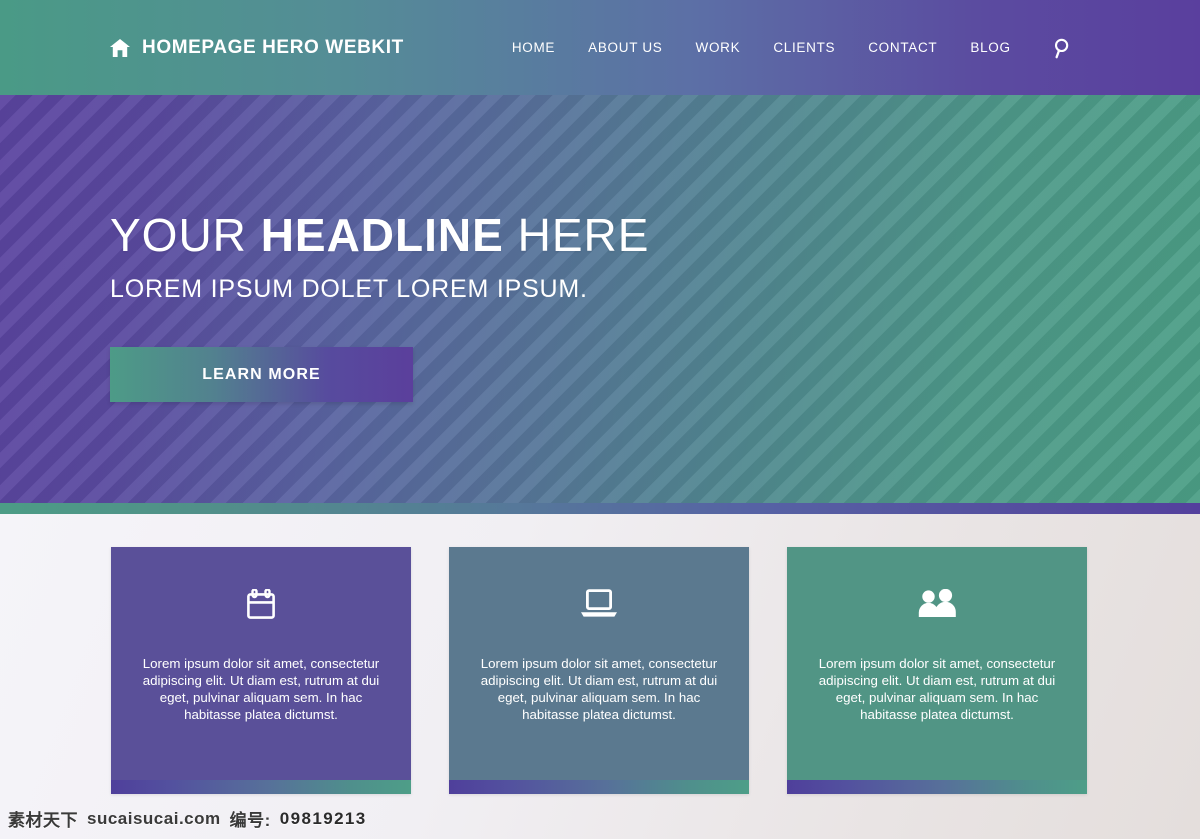  Describe the element at coordinates (576, 235) in the screenshot. I see `headline-suffix: HERE` at that location.